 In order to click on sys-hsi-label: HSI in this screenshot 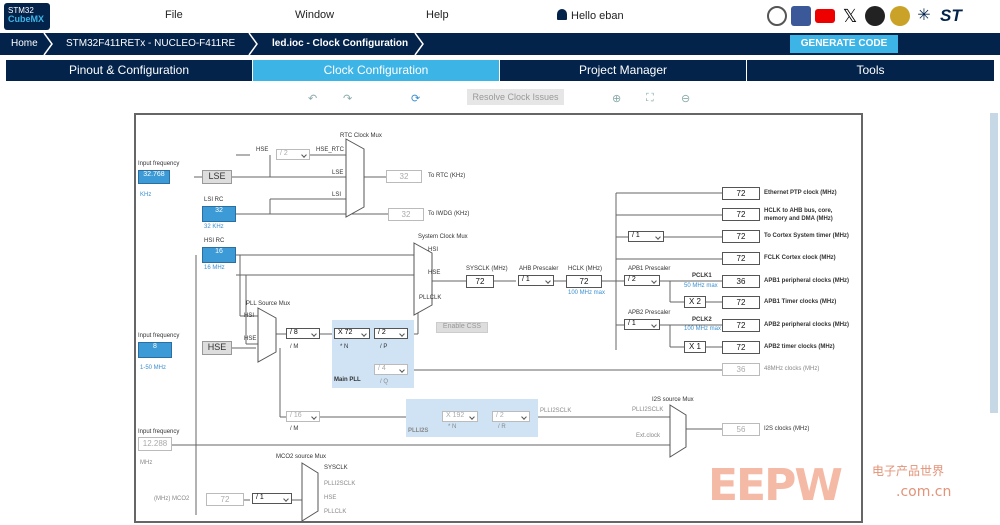, I will do `click(433, 250)`.